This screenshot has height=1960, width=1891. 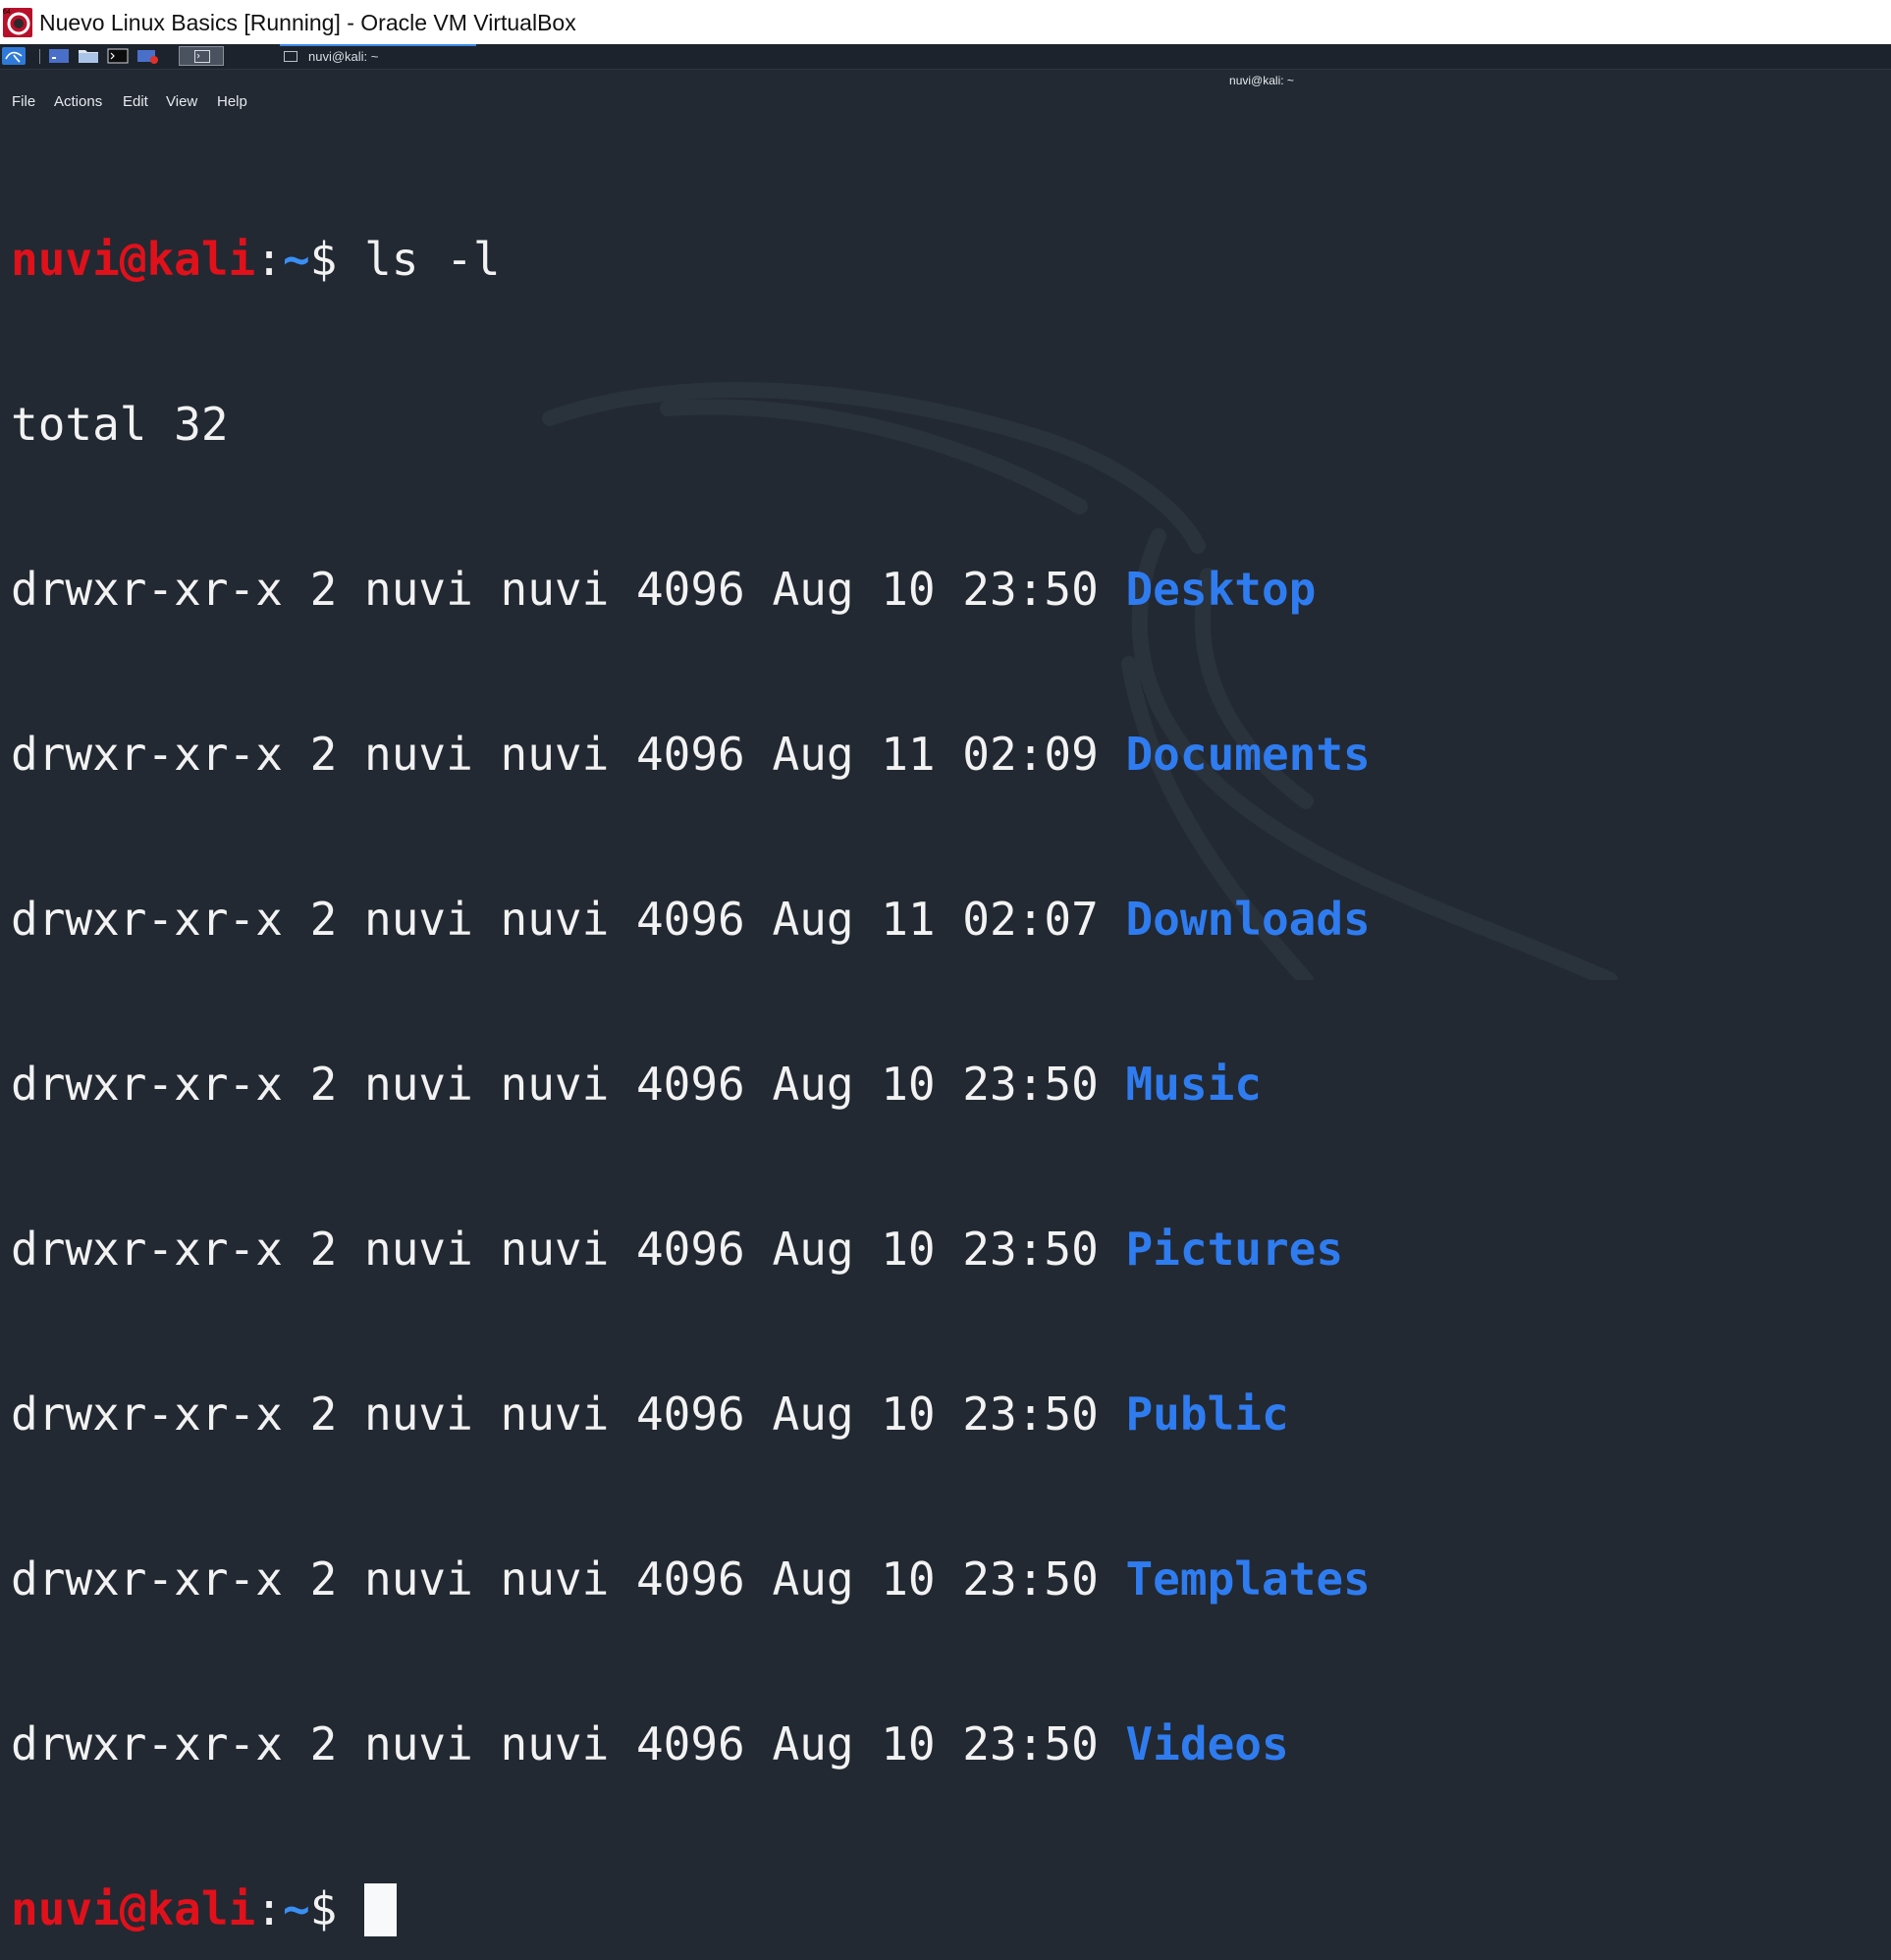 What do you see at coordinates (1262, 80) in the screenshot?
I see `terminal-title: nuvi@kali: ~` at bounding box center [1262, 80].